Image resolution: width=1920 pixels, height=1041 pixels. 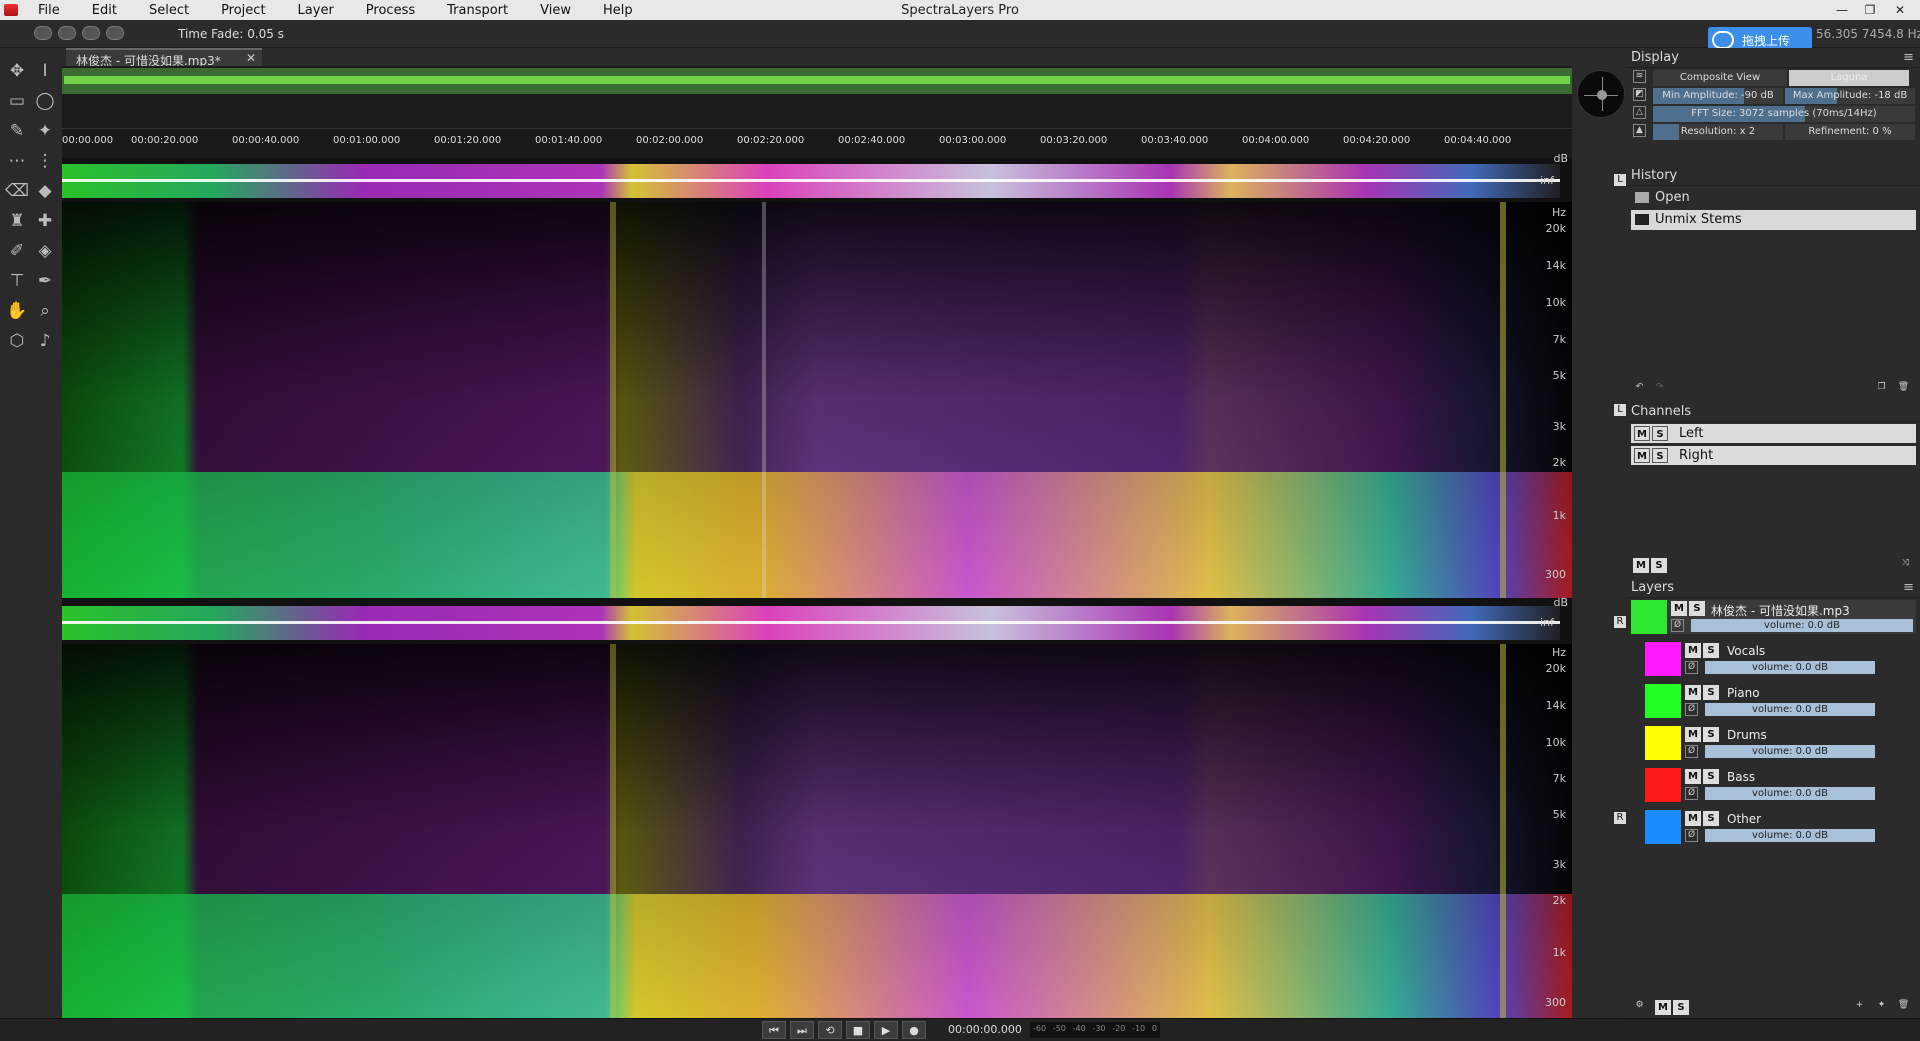 What do you see at coordinates (45, 131) in the screenshot?
I see `magic-wand-tool-icon: ✦` at bounding box center [45, 131].